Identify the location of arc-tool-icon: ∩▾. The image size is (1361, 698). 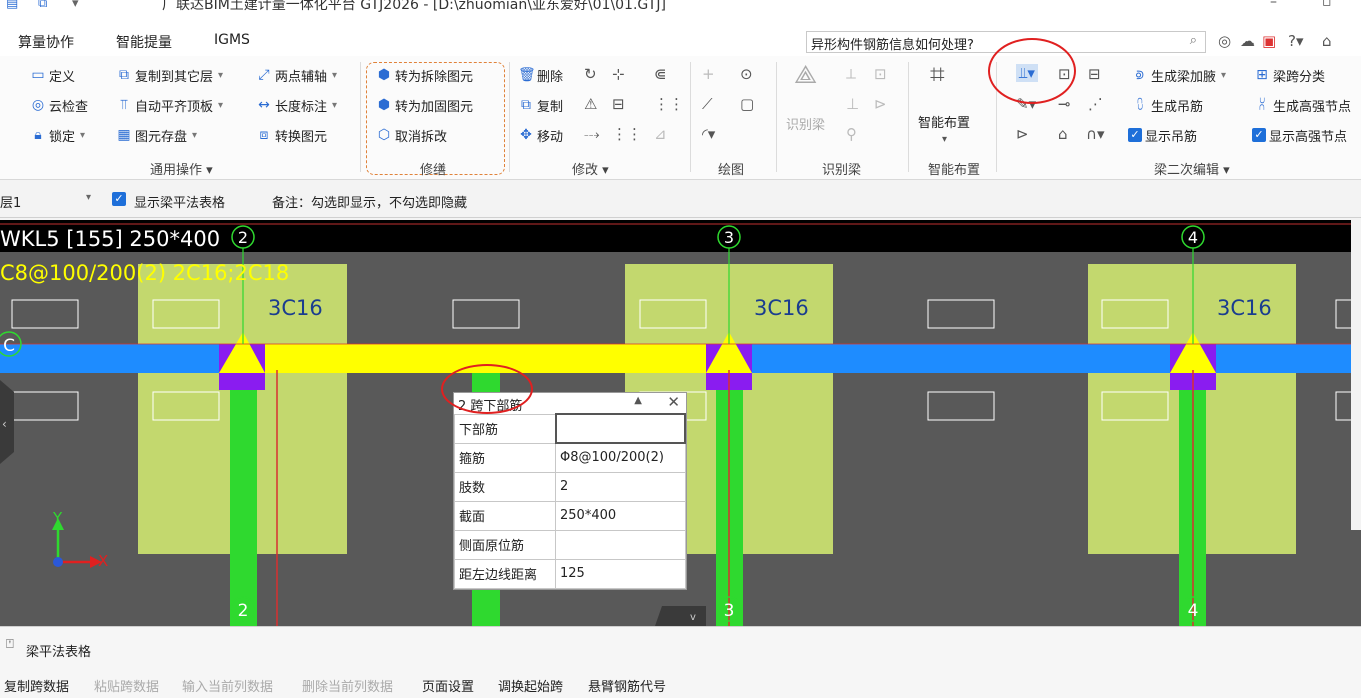
(1095, 134).